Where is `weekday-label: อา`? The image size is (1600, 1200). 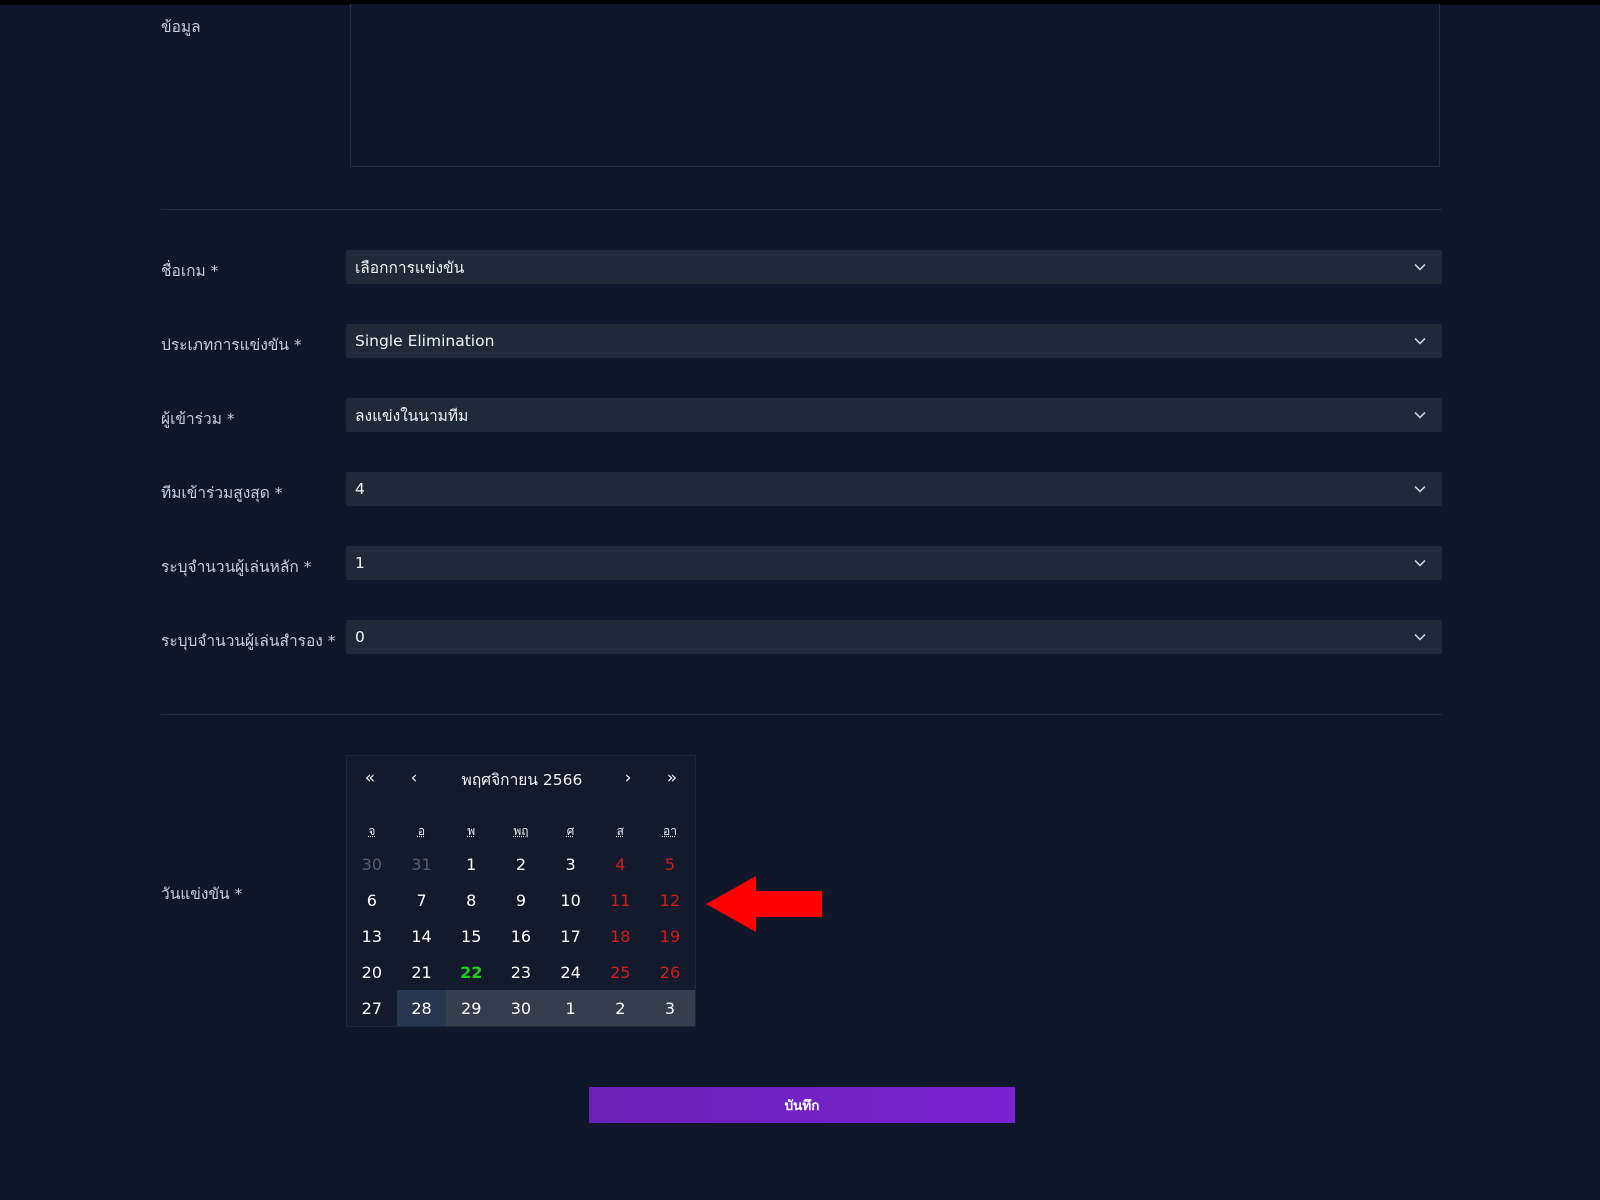 weekday-label: อา is located at coordinates (669, 831).